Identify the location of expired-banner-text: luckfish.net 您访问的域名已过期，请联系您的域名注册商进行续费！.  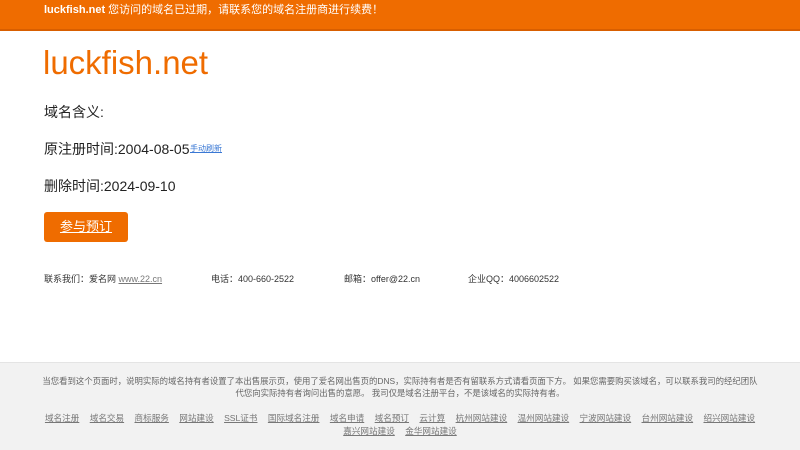
(213, 9).